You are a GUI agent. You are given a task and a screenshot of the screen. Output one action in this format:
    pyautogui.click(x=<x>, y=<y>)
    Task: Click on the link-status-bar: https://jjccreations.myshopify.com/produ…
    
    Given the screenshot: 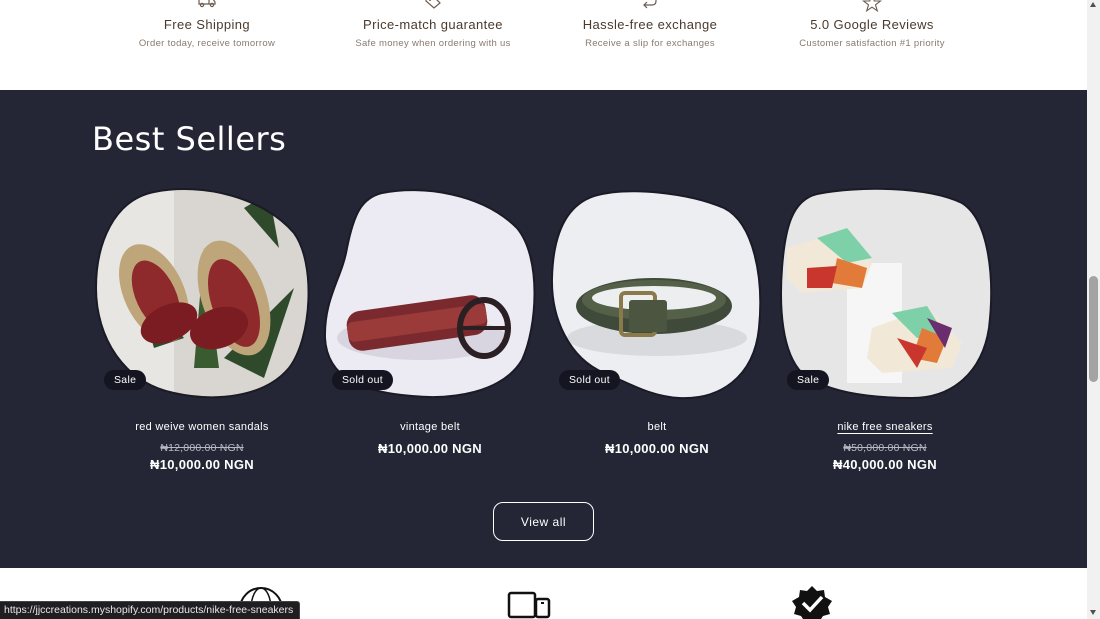 What is the action you would take?
    pyautogui.click(x=150, y=610)
    